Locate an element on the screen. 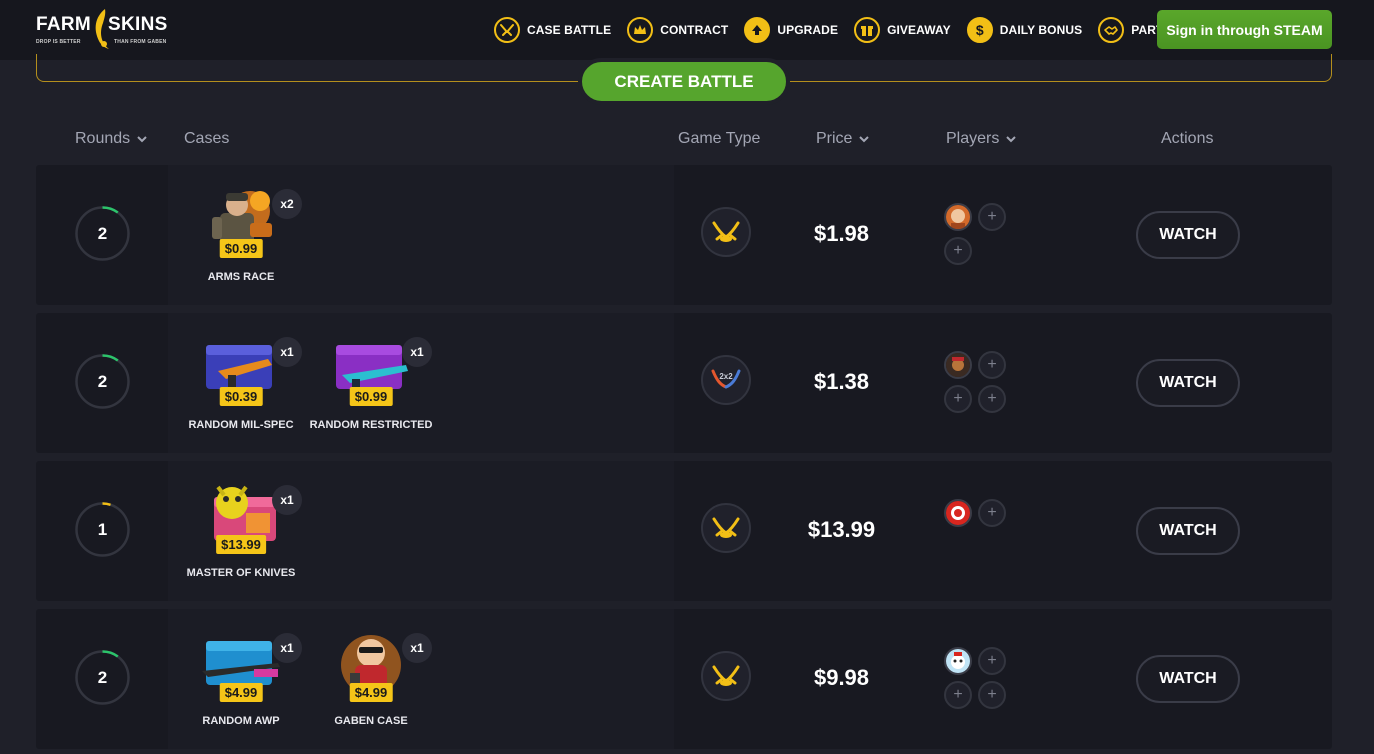 The height and width of the screenshot is (754, 1374). steam-signin-button: Sign in through STEAM is located at coordinates (1244, 29).